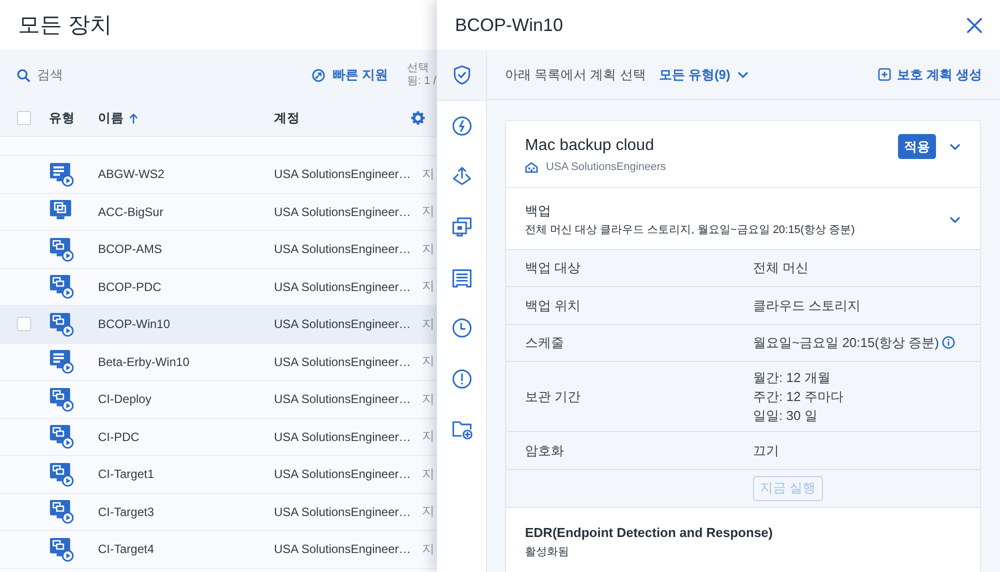  Describe the element at coordinates (186, 118) in the screenshot. I see `column-header: 이름` at that location.